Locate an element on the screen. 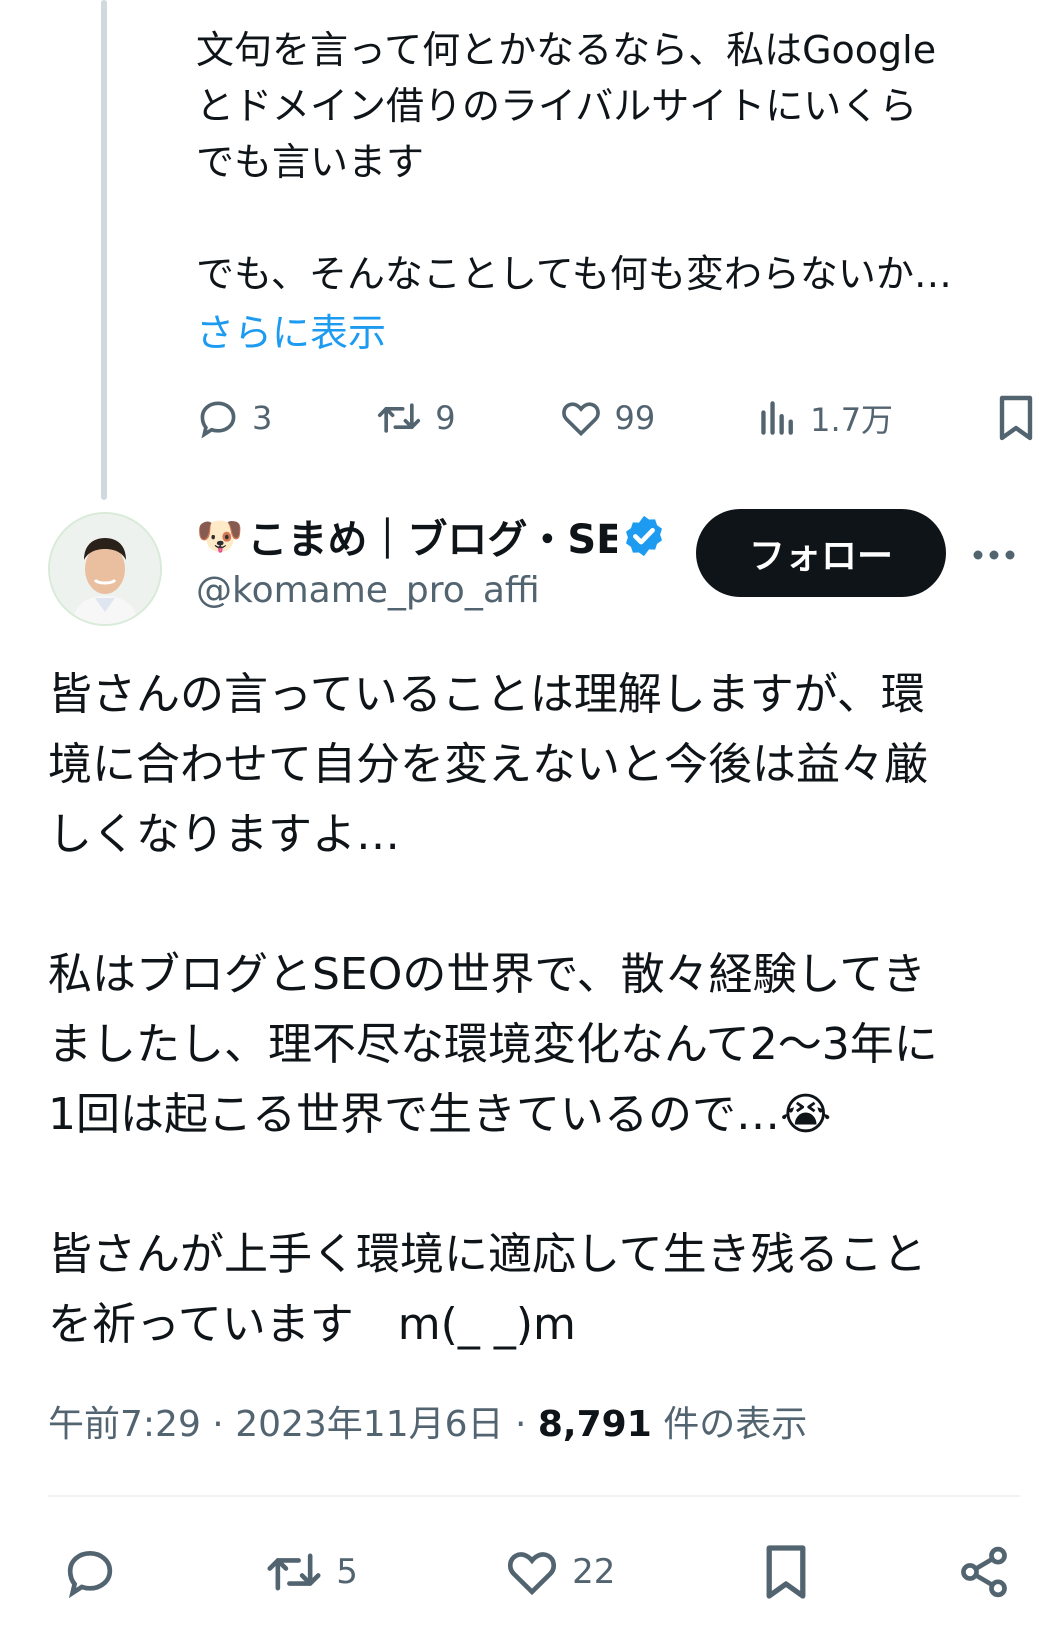 The image size is (1059, 1641). reply-button is located at coordinates (90, 1572).